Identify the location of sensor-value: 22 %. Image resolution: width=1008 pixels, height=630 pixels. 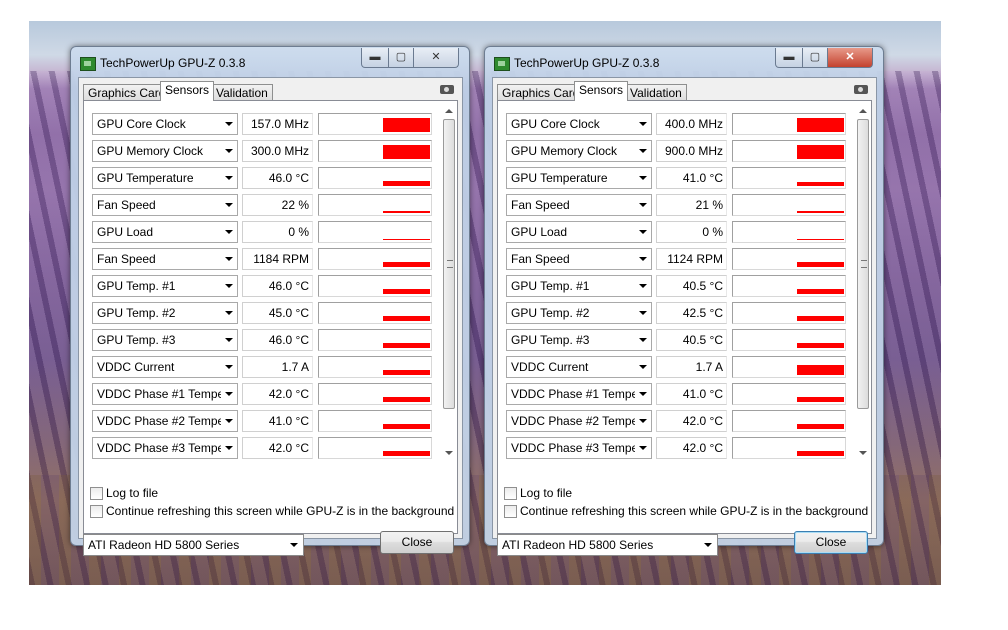
(277, 205).